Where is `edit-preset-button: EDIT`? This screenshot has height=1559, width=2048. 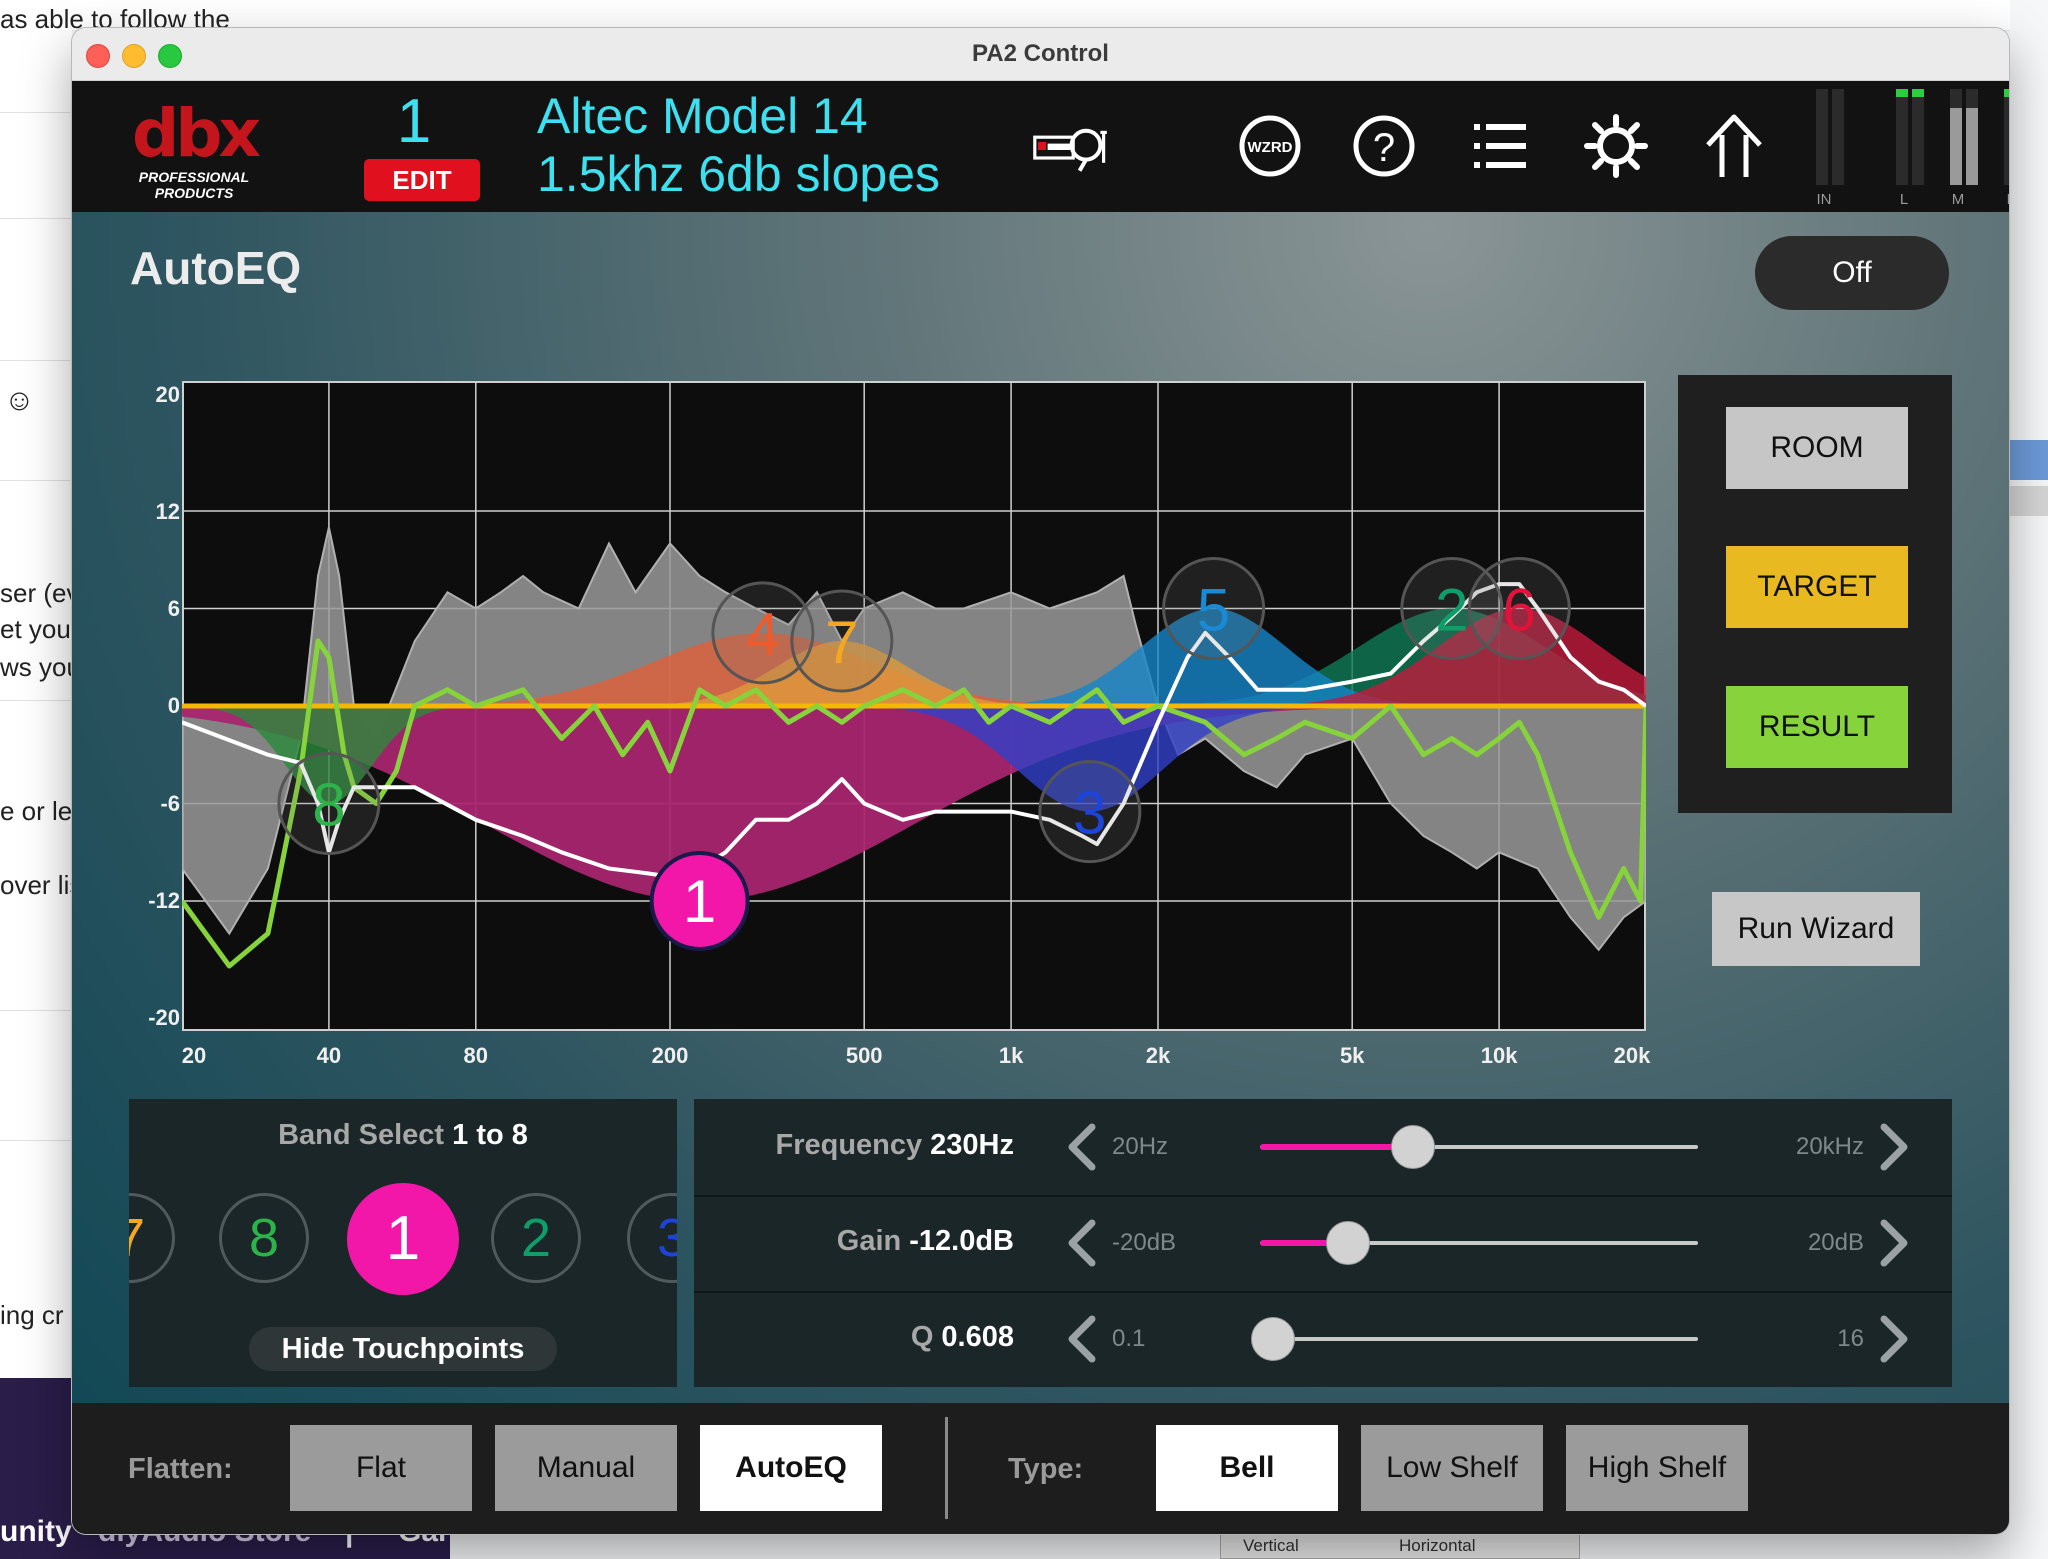
edit-preset-button: EDIT is located at coordinates (422, 180).